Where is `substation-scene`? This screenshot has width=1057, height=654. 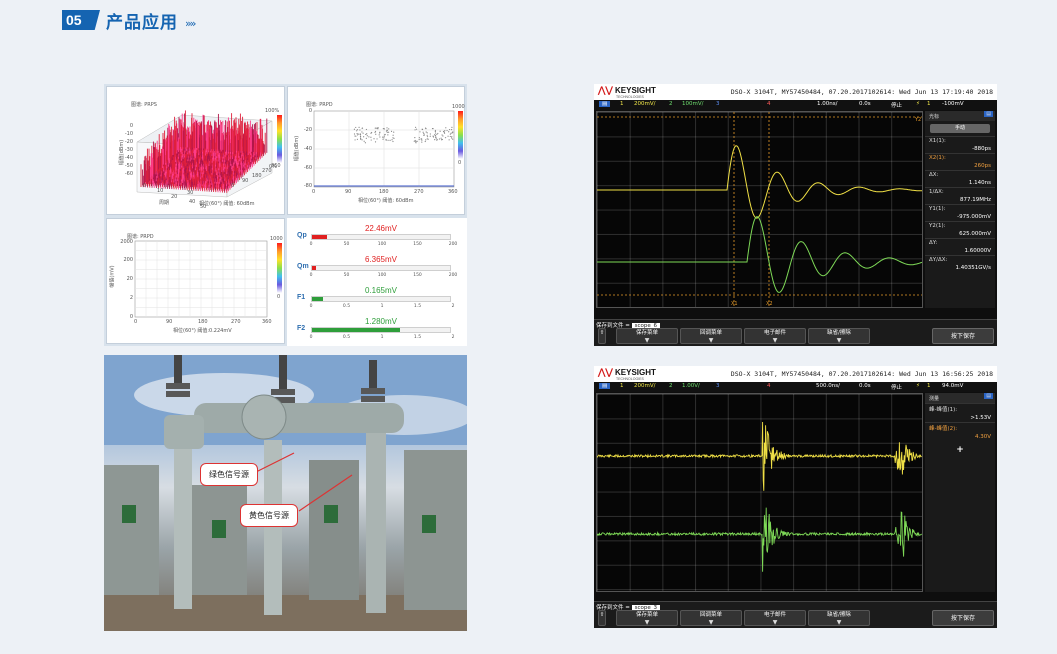
substation-scene is located at coordinates (285, 493).